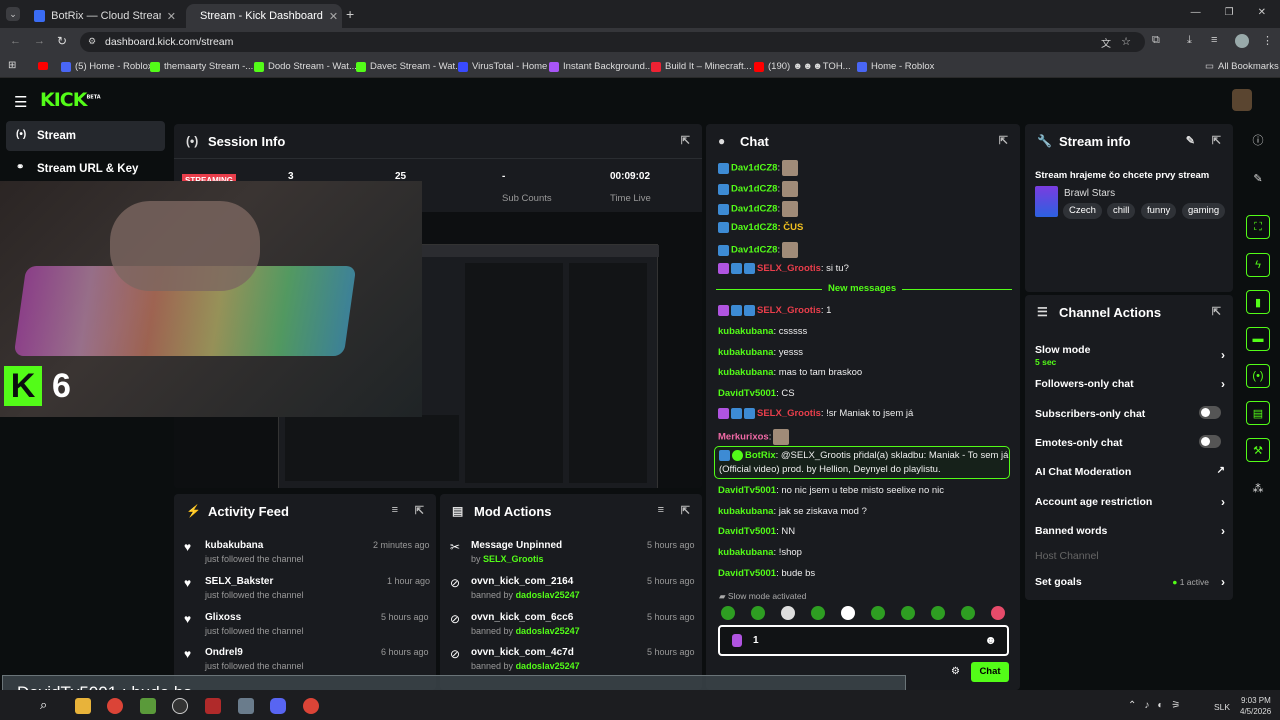 The width and height of the screenshot is (1280, 720). What do you see at coordinates (661, 510) in the screenshot?
I see `filter-icon: ≡` at bounding box center [661, 510].